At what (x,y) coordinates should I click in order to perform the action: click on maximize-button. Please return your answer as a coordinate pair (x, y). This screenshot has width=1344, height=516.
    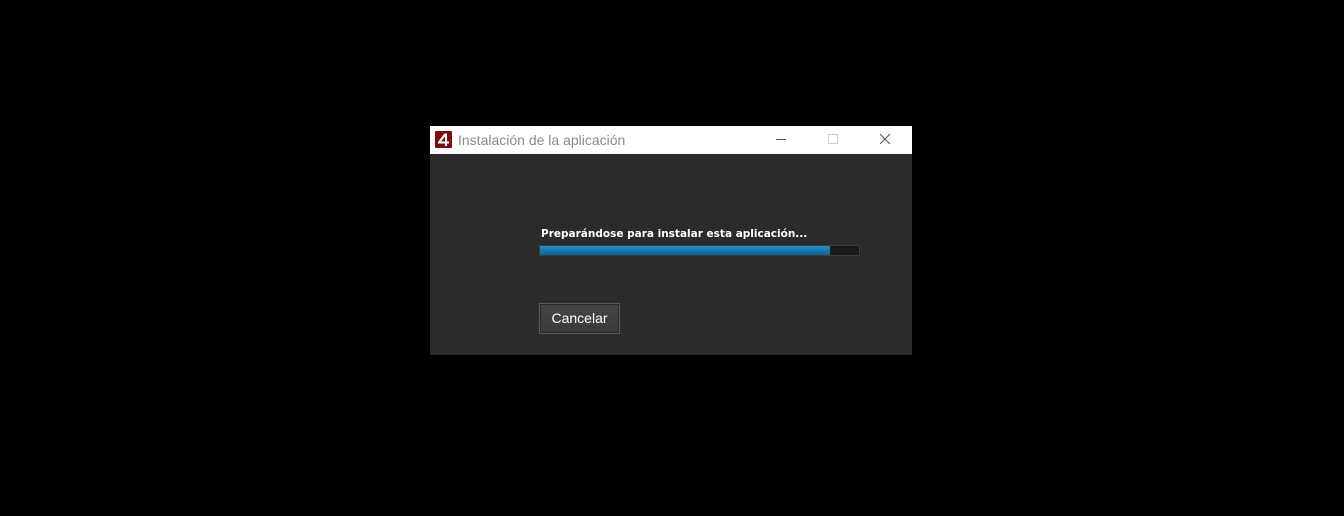
    Looking at the image, I should click on (833, 140).